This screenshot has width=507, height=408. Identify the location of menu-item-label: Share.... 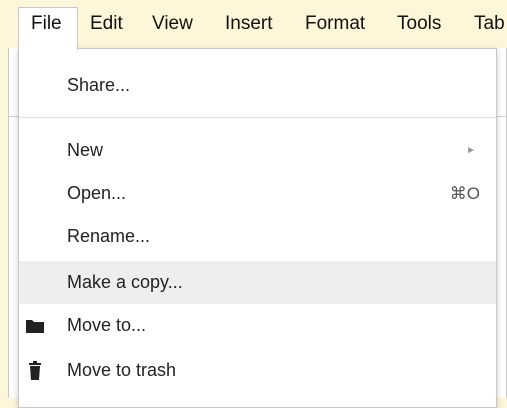
(99, 85).